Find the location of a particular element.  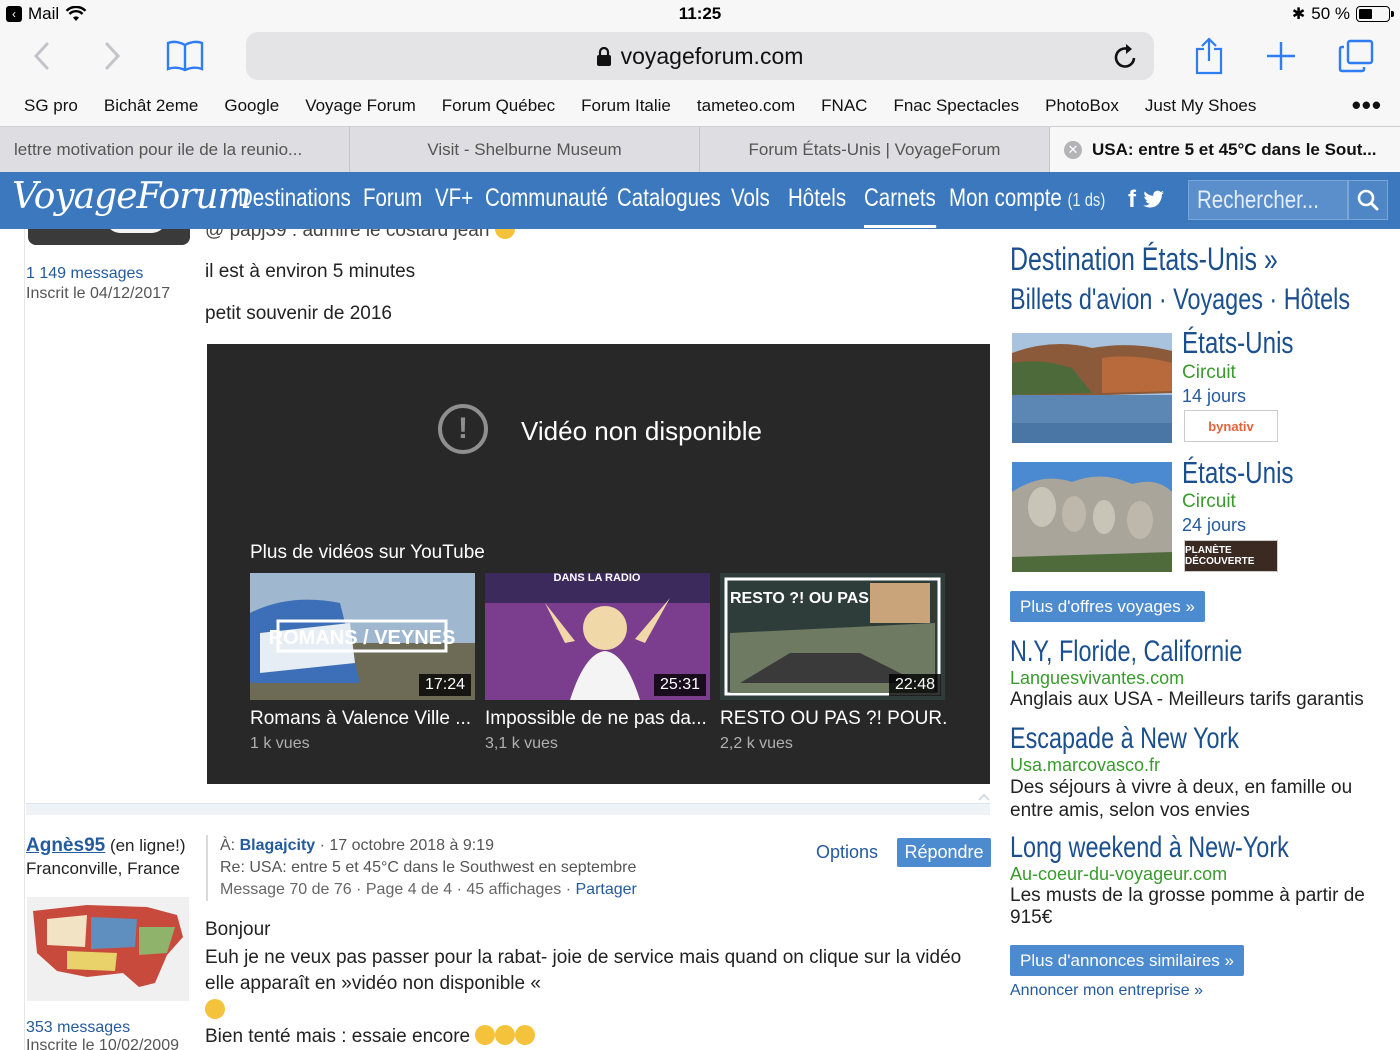

back-chevron-icon is located at coordinates (41, 56).